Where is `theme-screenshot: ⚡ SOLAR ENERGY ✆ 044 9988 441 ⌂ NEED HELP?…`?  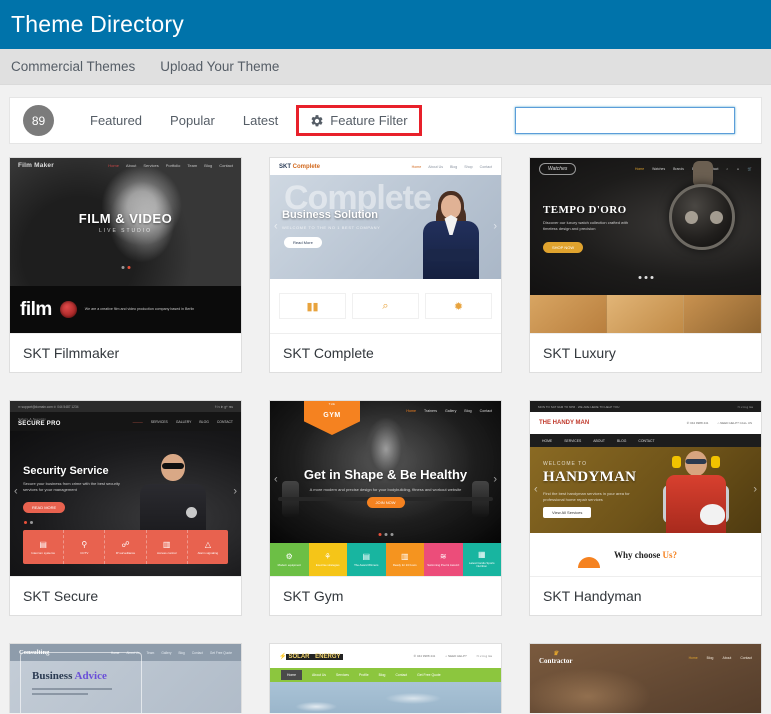
theme-screenshot: ⚡ SOLAR ENERGY ✆ 044 9988 441 ⌂ NEED HELP?… is located at coordinates (385, 678).